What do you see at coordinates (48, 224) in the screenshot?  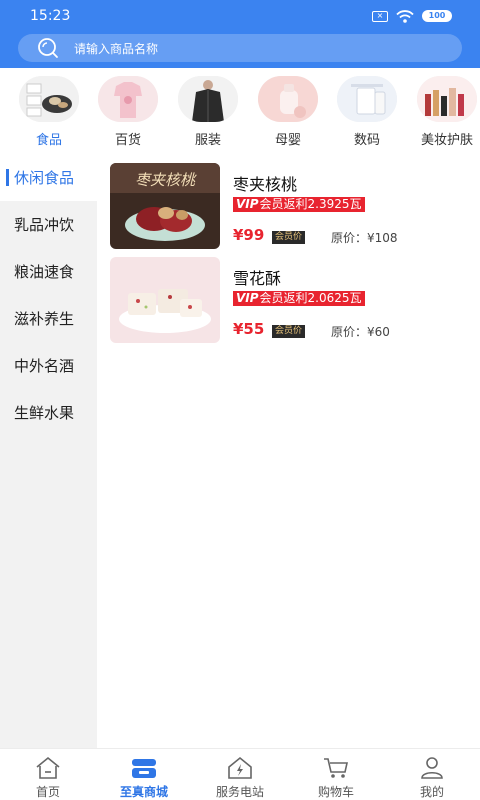 I see `sidebar-item-dairy: 乳品冲饮` at bounding box center [48, 224].